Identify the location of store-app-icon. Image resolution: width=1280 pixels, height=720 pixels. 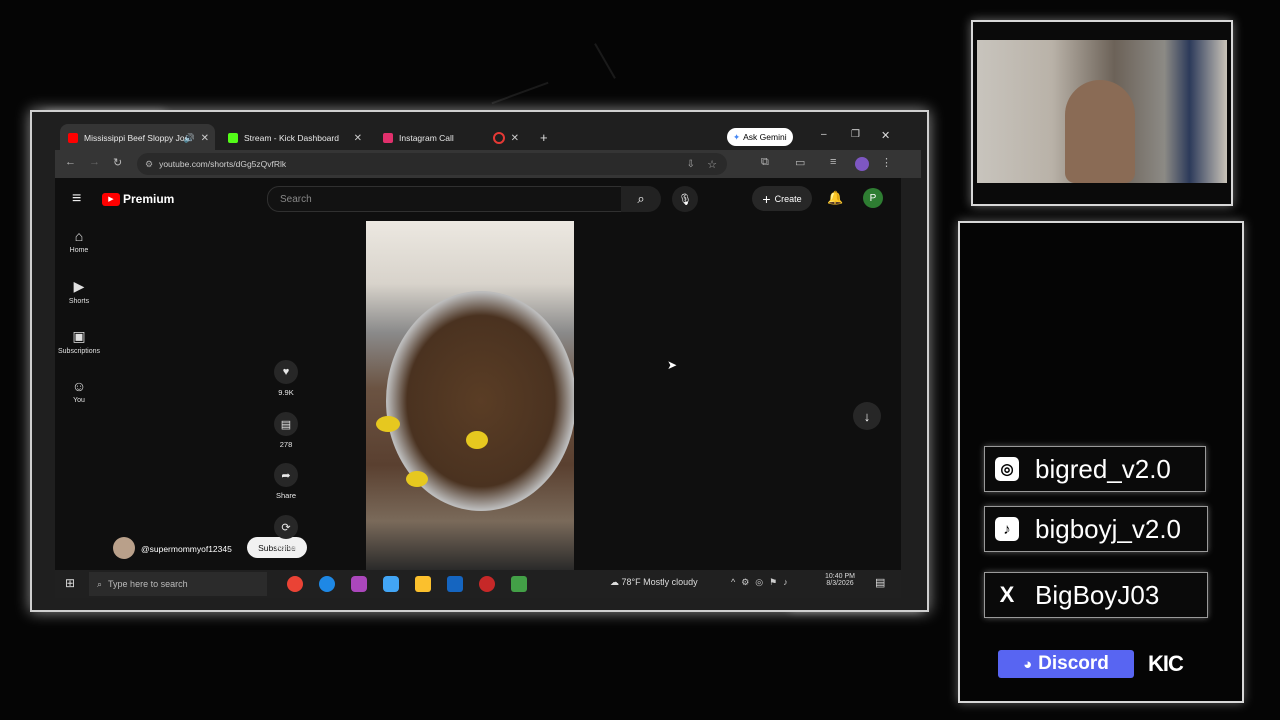
(455, 584).